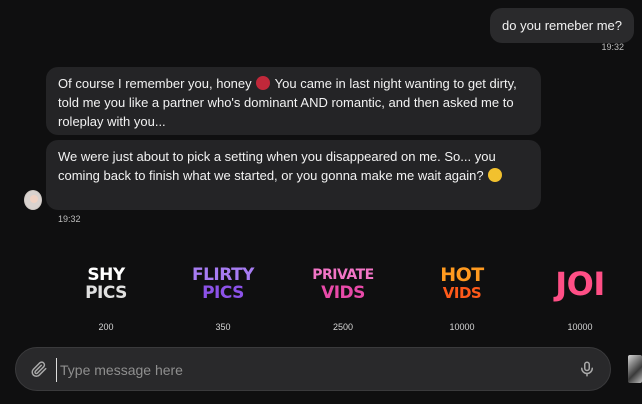 This screenshot has height=404, width=642. I want to click on shy-pics-logo: SHY PICS, so click(106, 284).